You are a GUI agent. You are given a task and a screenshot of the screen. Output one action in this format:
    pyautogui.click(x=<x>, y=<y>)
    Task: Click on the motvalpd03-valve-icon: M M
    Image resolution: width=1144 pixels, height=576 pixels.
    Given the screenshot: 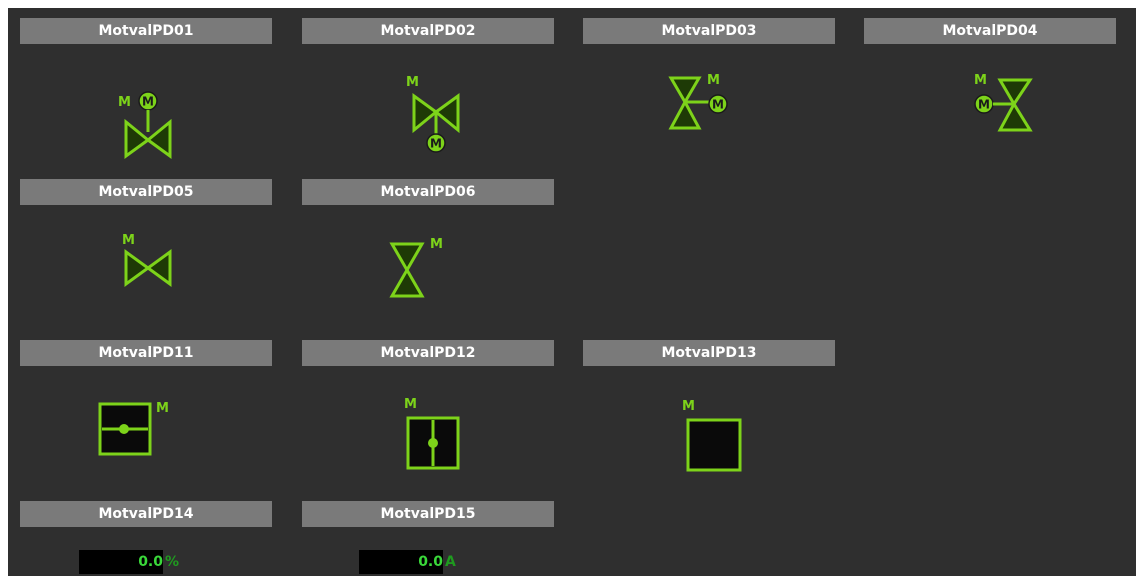 What is the action you would take?
    pyautogui.click(x=703, y=103)
    